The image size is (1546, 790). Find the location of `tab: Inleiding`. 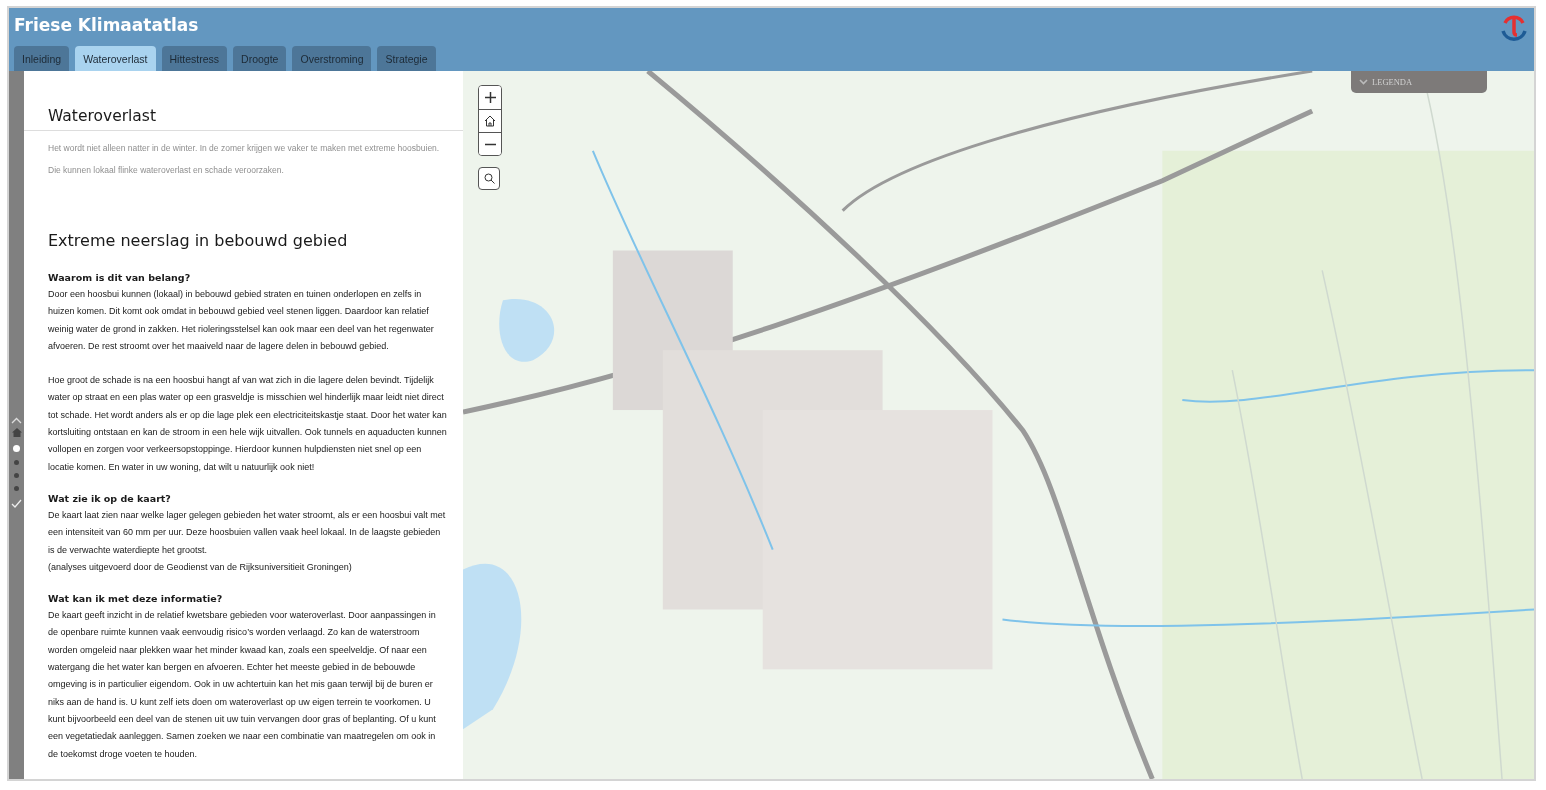

tab: Inleiding is located at coordinates (42, 58).